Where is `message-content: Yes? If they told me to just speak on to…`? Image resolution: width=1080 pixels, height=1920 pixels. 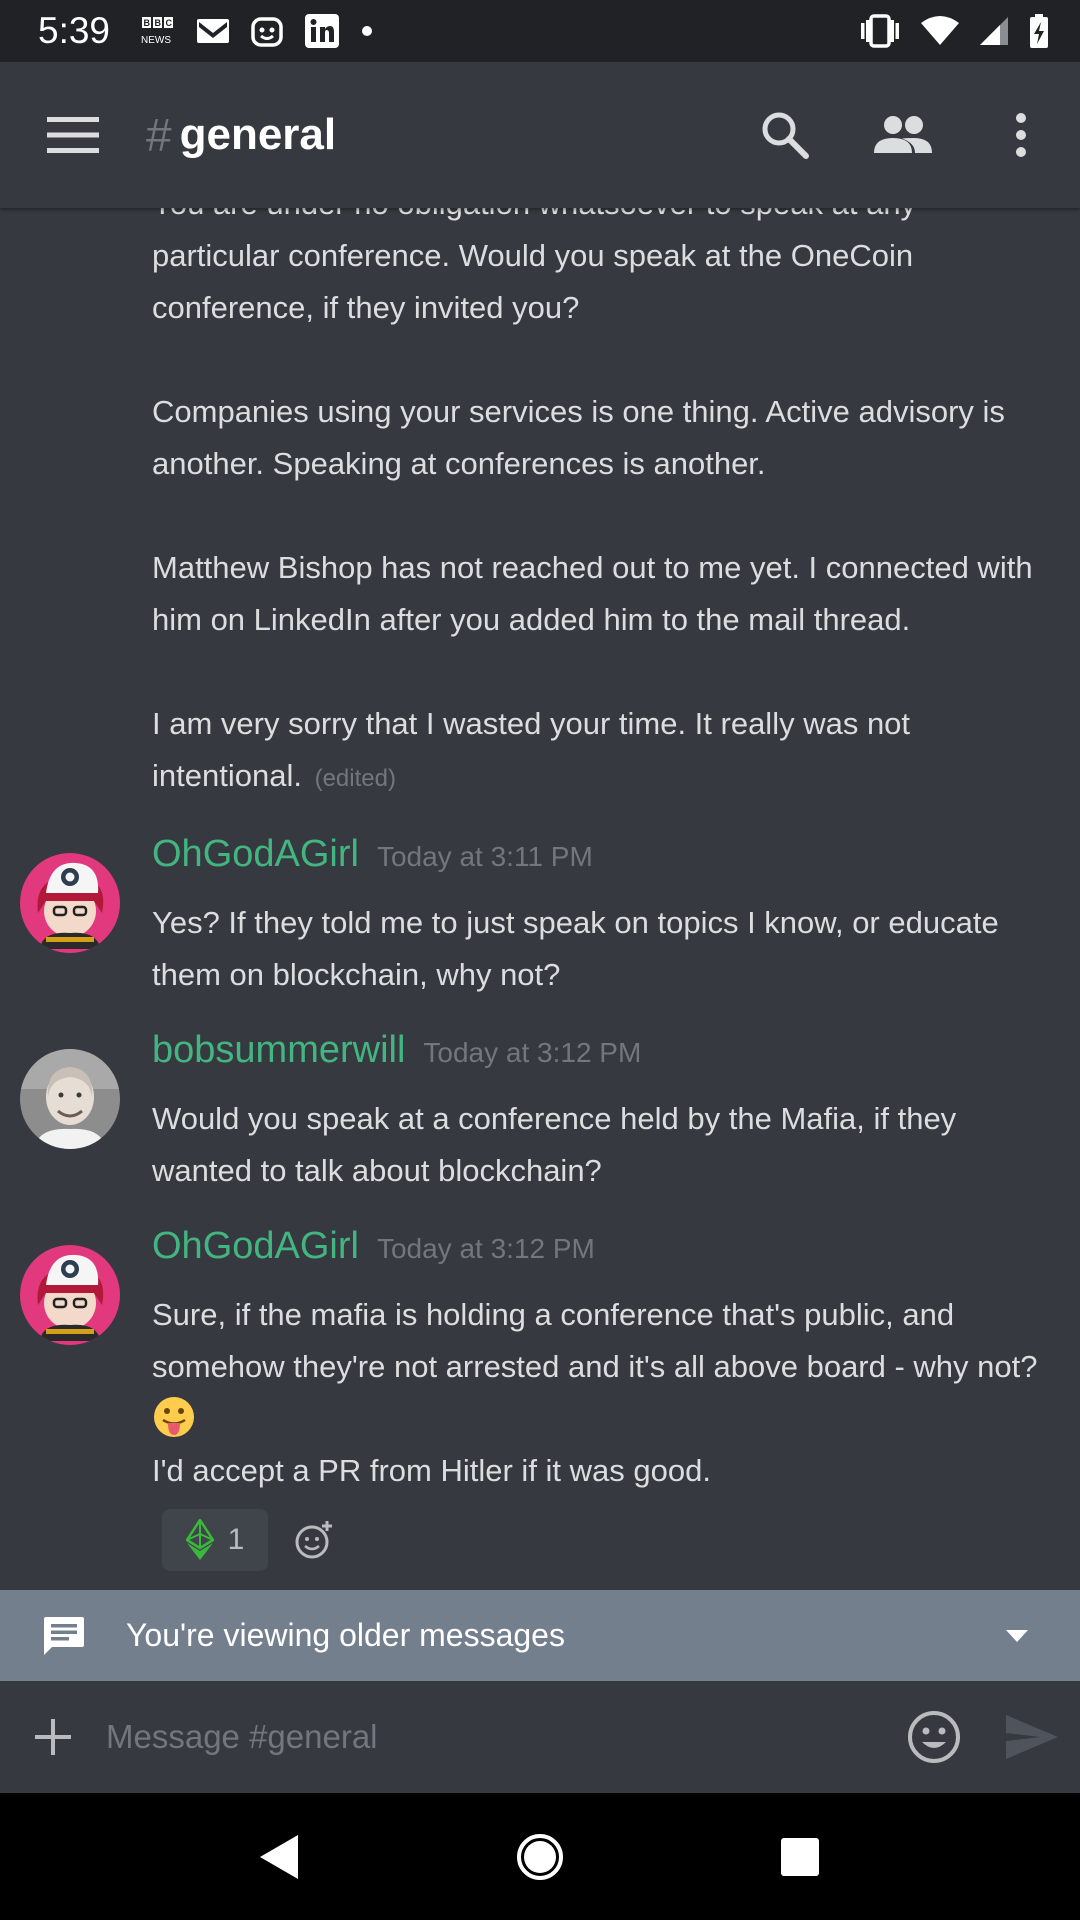
message-content: Yes? If they told me to just speak on to… is located at coordinates (598, 949).